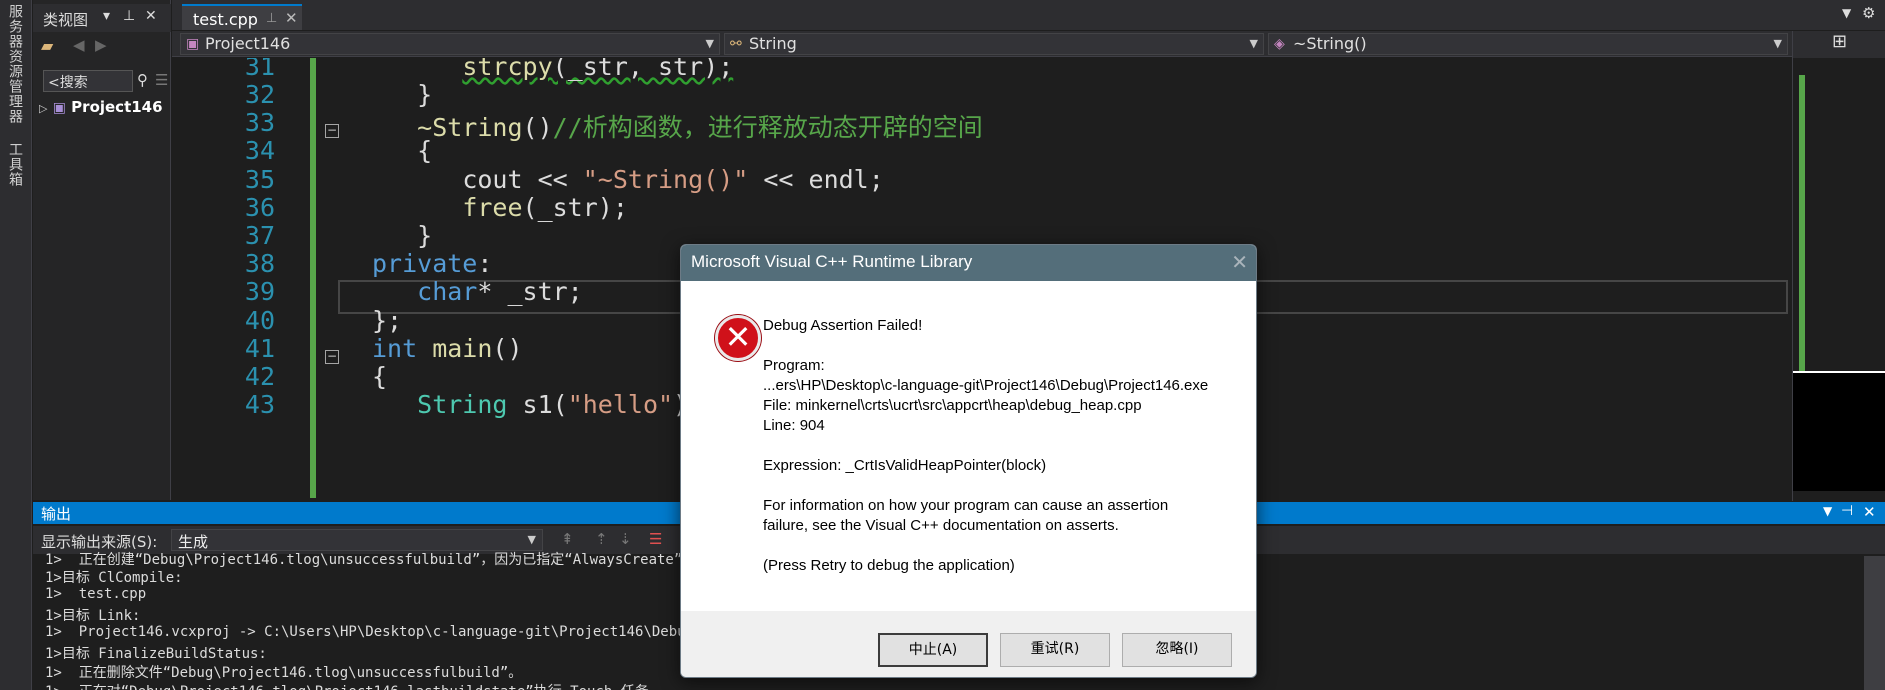 The image size is (1885, 690). I want to click on class-view-title: 类视图, so click(66, 20).